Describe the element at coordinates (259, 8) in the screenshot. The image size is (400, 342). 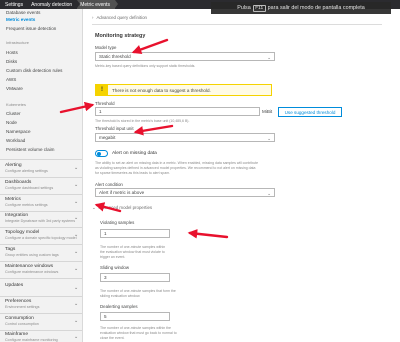
I see `toast-key: F11` at that location.